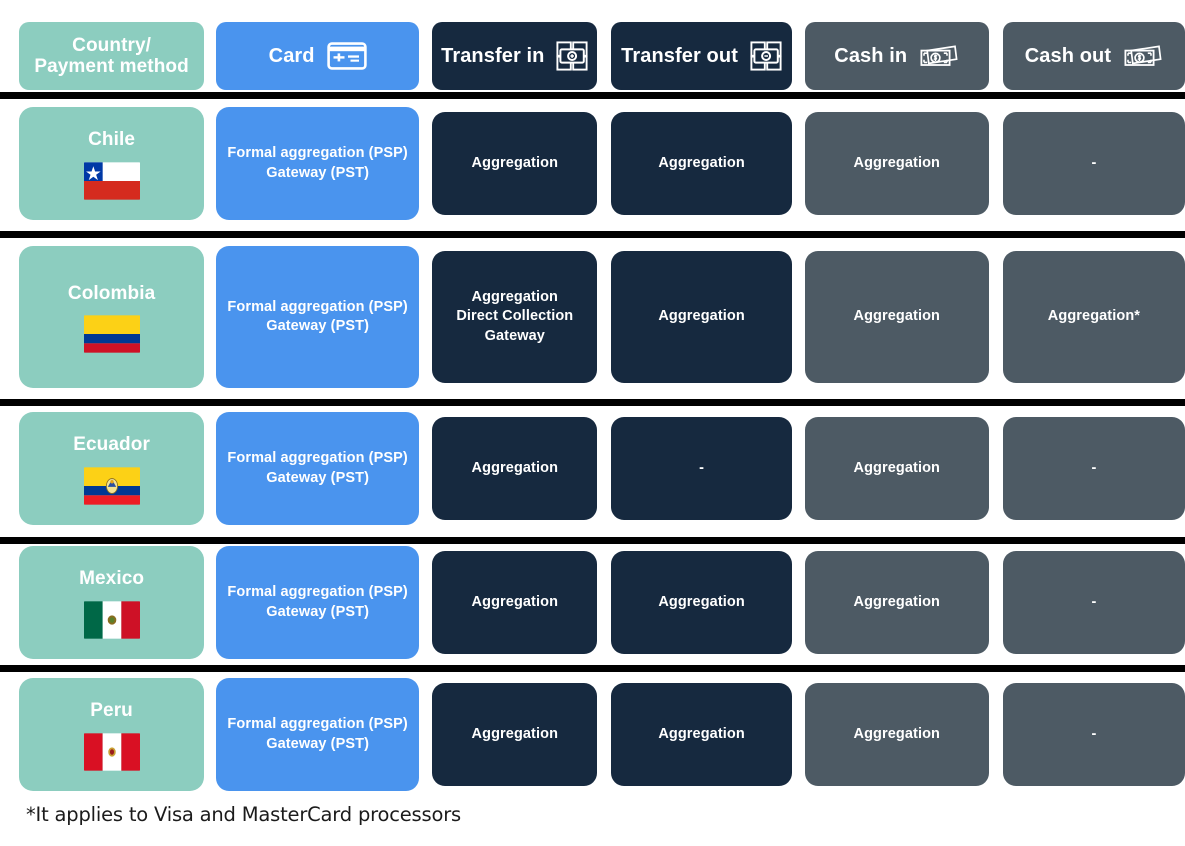  Describe the element at coordinates (111, 751) in the screenshot. I see `peru-flag` at that location.